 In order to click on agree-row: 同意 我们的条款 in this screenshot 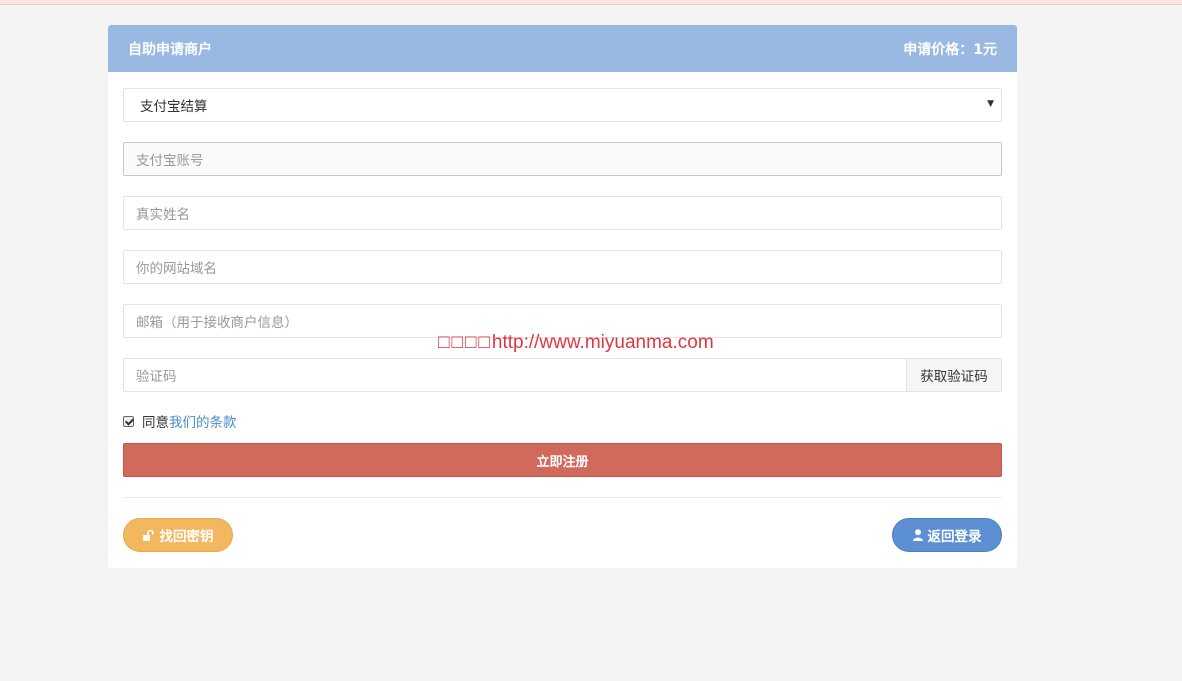, I will do `click(180, 421)`.